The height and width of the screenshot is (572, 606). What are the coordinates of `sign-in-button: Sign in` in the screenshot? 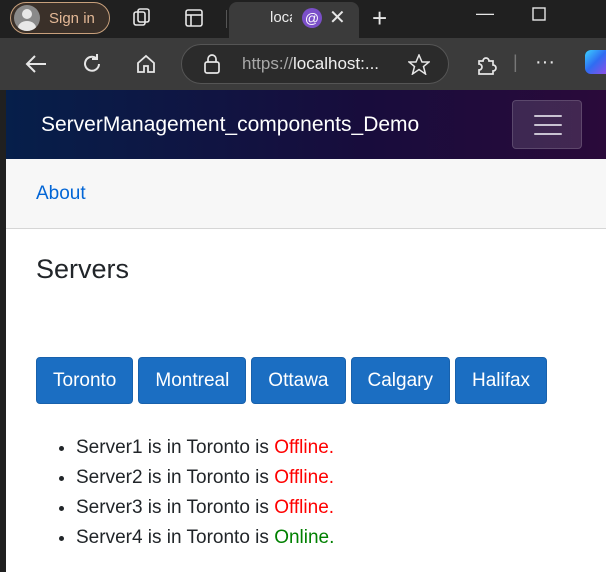 It's located at (60, 18).